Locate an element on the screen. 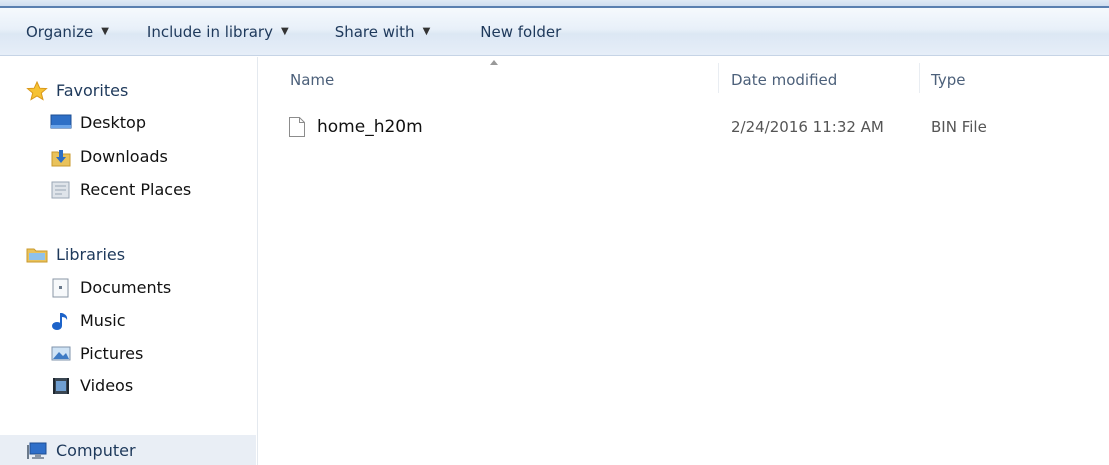 This screenshot has width=1109, height=465. sort-ascending-icon is located at coordinates (494, 62).